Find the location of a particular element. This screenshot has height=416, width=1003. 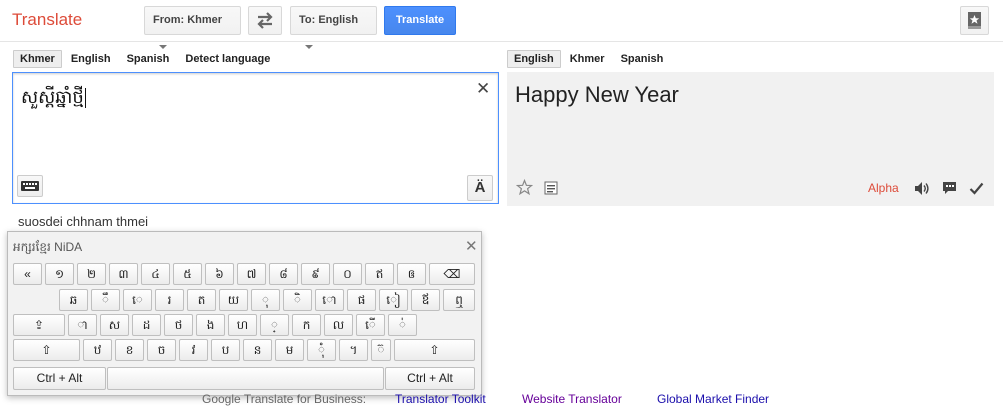

target-tab-khmer: Khmer is located at coordinates (587, 59).